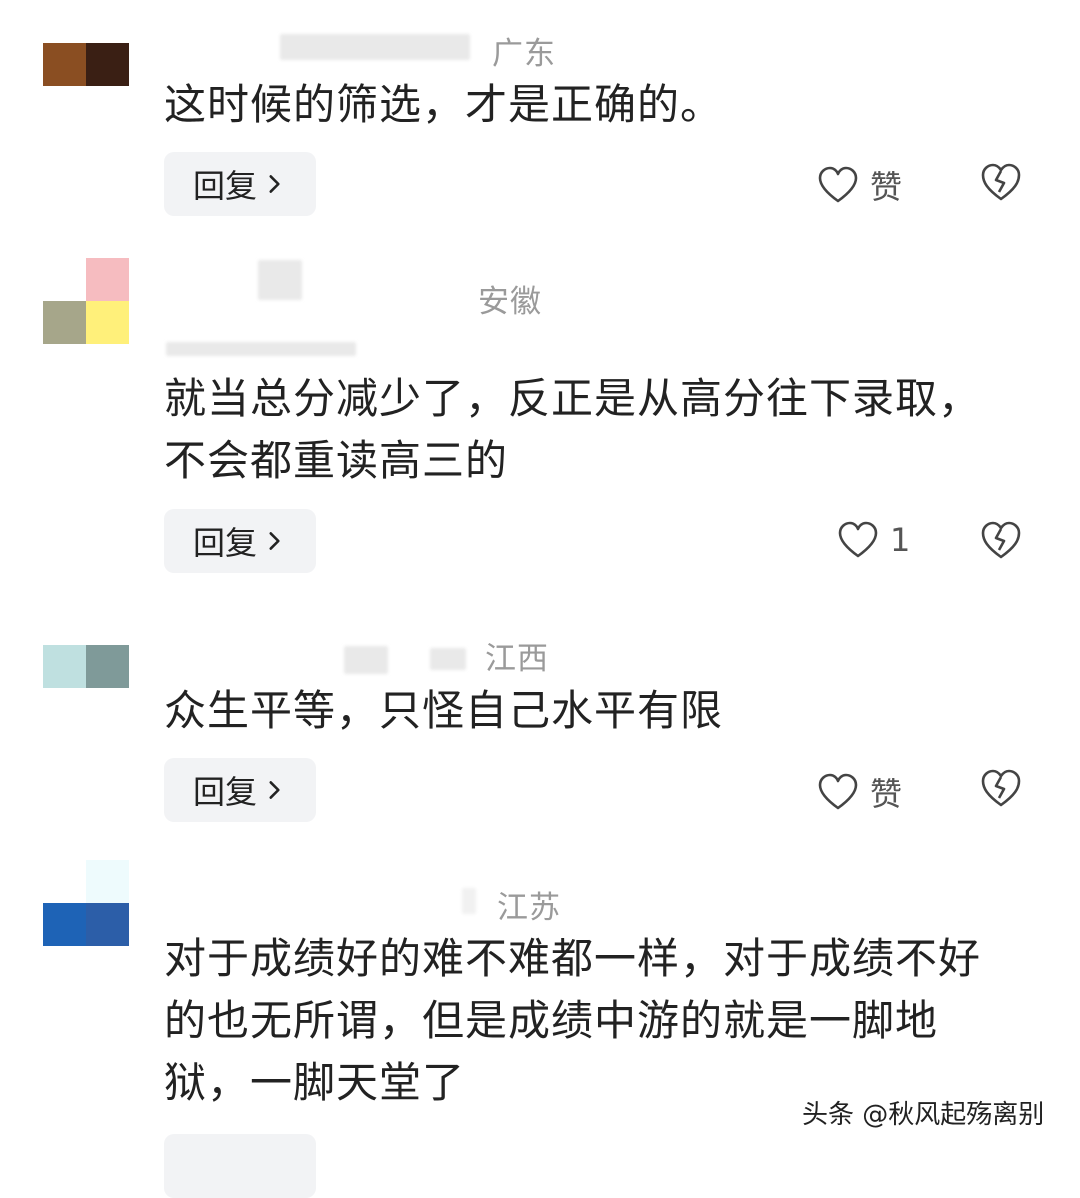 This screenshot has height=1198, width=1080. I want to click on comment-text-line: 不会都重读高三的, so click(336, 460).